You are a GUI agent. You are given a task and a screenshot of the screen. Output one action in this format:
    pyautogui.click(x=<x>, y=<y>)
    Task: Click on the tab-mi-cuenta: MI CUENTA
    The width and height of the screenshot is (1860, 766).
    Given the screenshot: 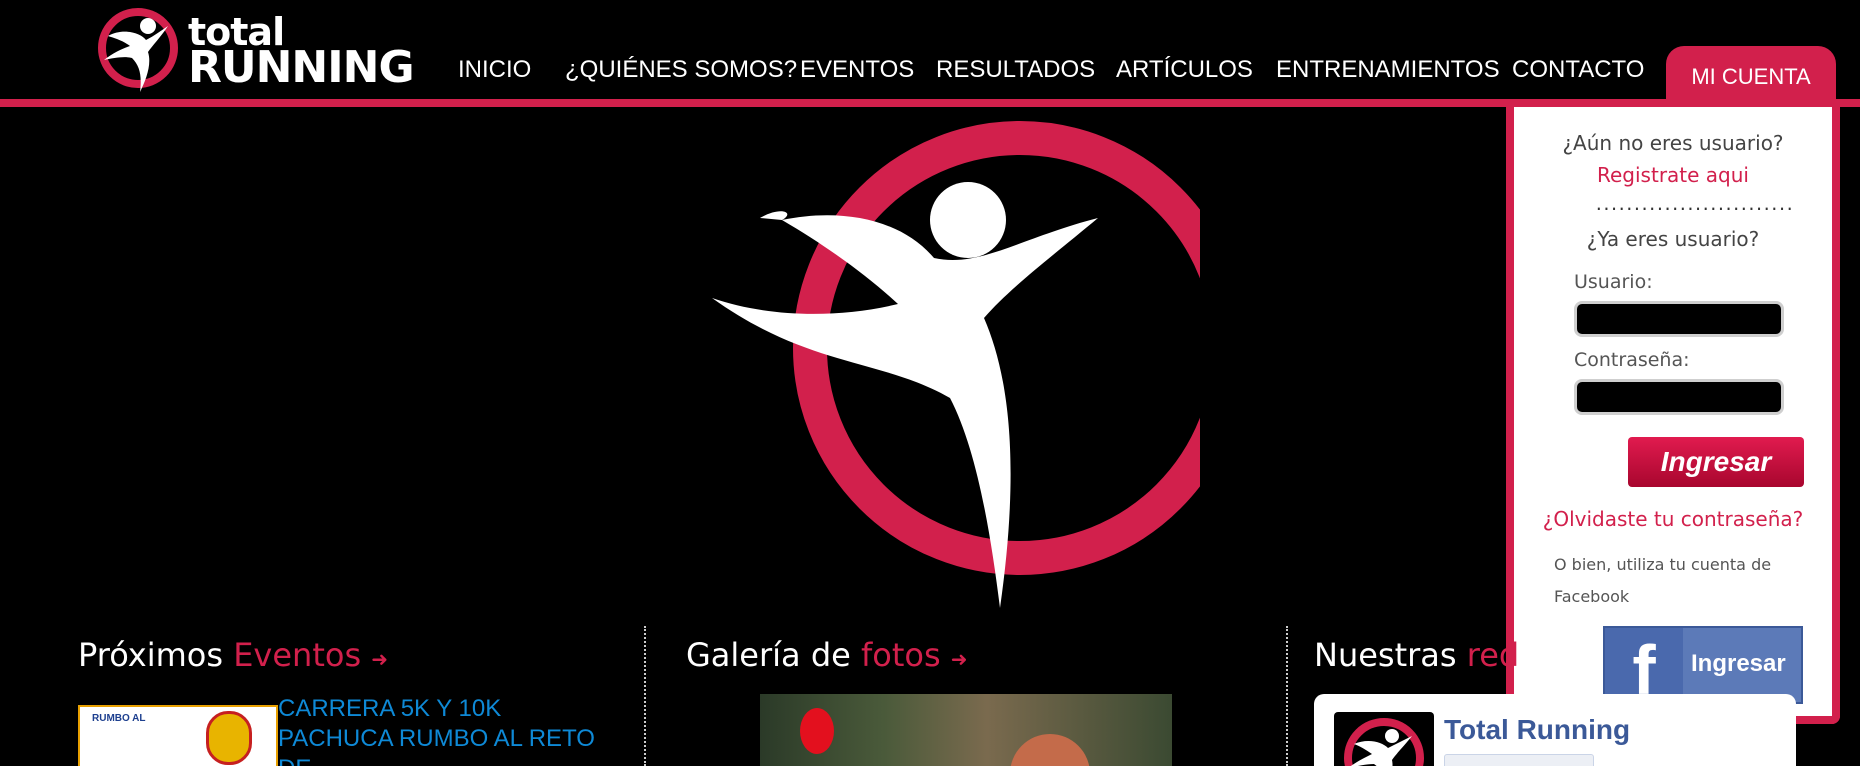 What is the action you would take?
    pyautogui.click(x=1751, y=76)
    